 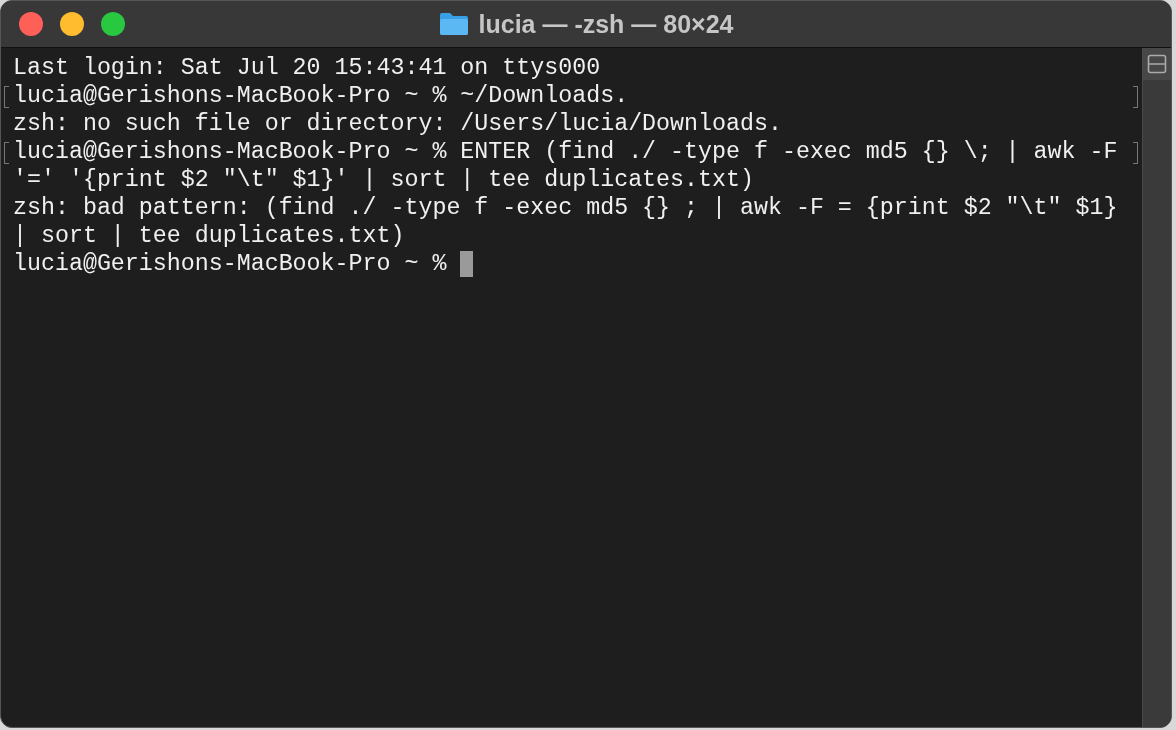 What do you see at coordinates (453, 24) in the screenshot?
I see `folder-icon` at bounding box center [453, 24].